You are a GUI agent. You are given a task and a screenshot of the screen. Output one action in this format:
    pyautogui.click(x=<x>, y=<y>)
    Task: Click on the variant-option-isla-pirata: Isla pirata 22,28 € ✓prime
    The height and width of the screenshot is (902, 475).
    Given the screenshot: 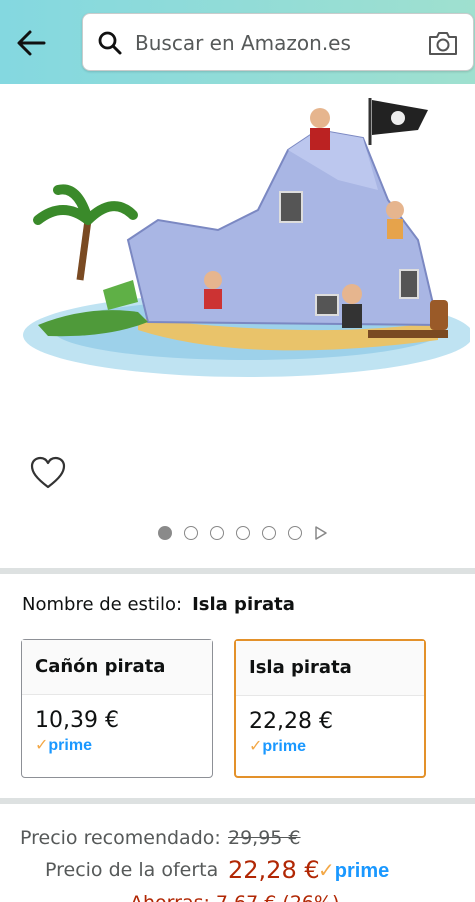 What is the action you would take?
    pyautogui.click(x=330, y=708)
    